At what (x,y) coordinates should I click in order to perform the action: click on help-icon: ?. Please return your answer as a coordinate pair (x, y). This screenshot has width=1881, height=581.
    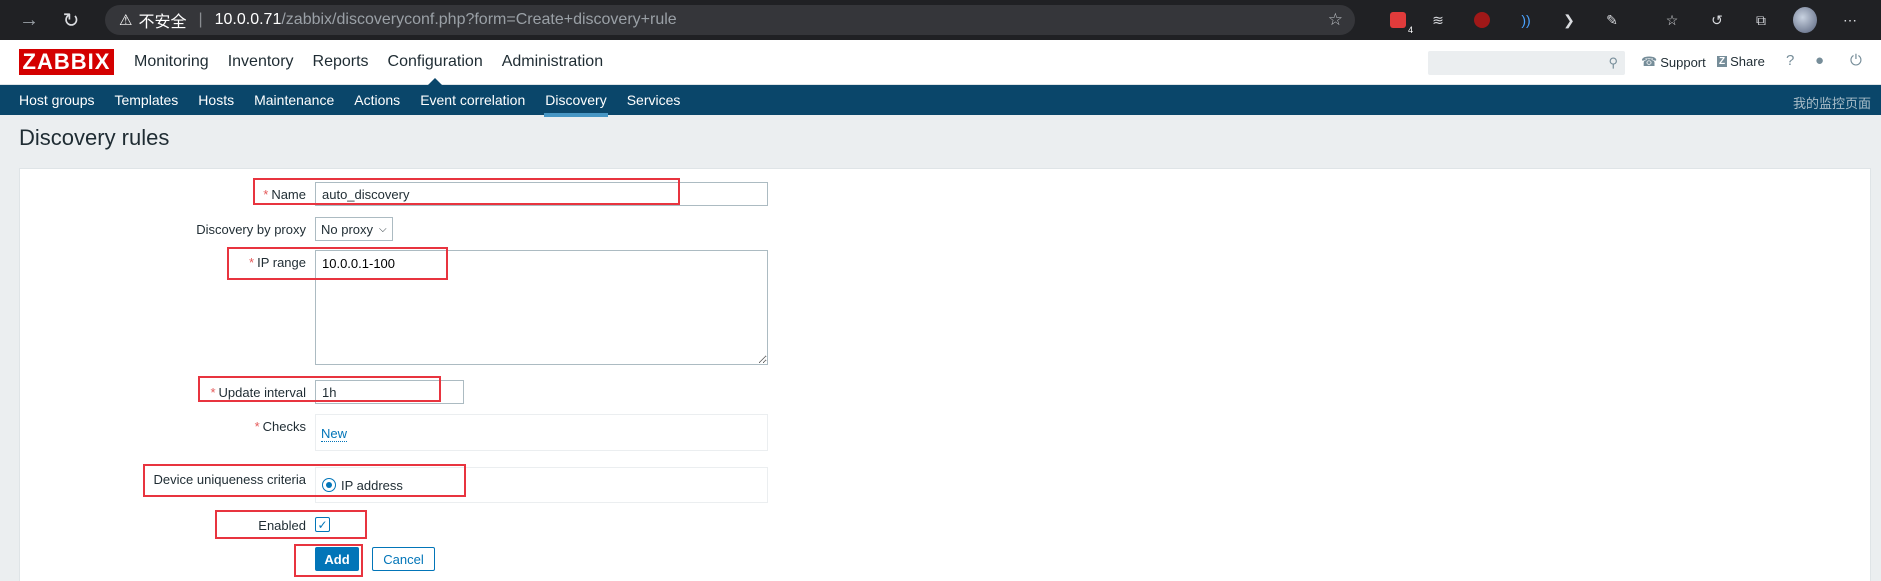
    Looking at the image, I should click on (1790, 60).